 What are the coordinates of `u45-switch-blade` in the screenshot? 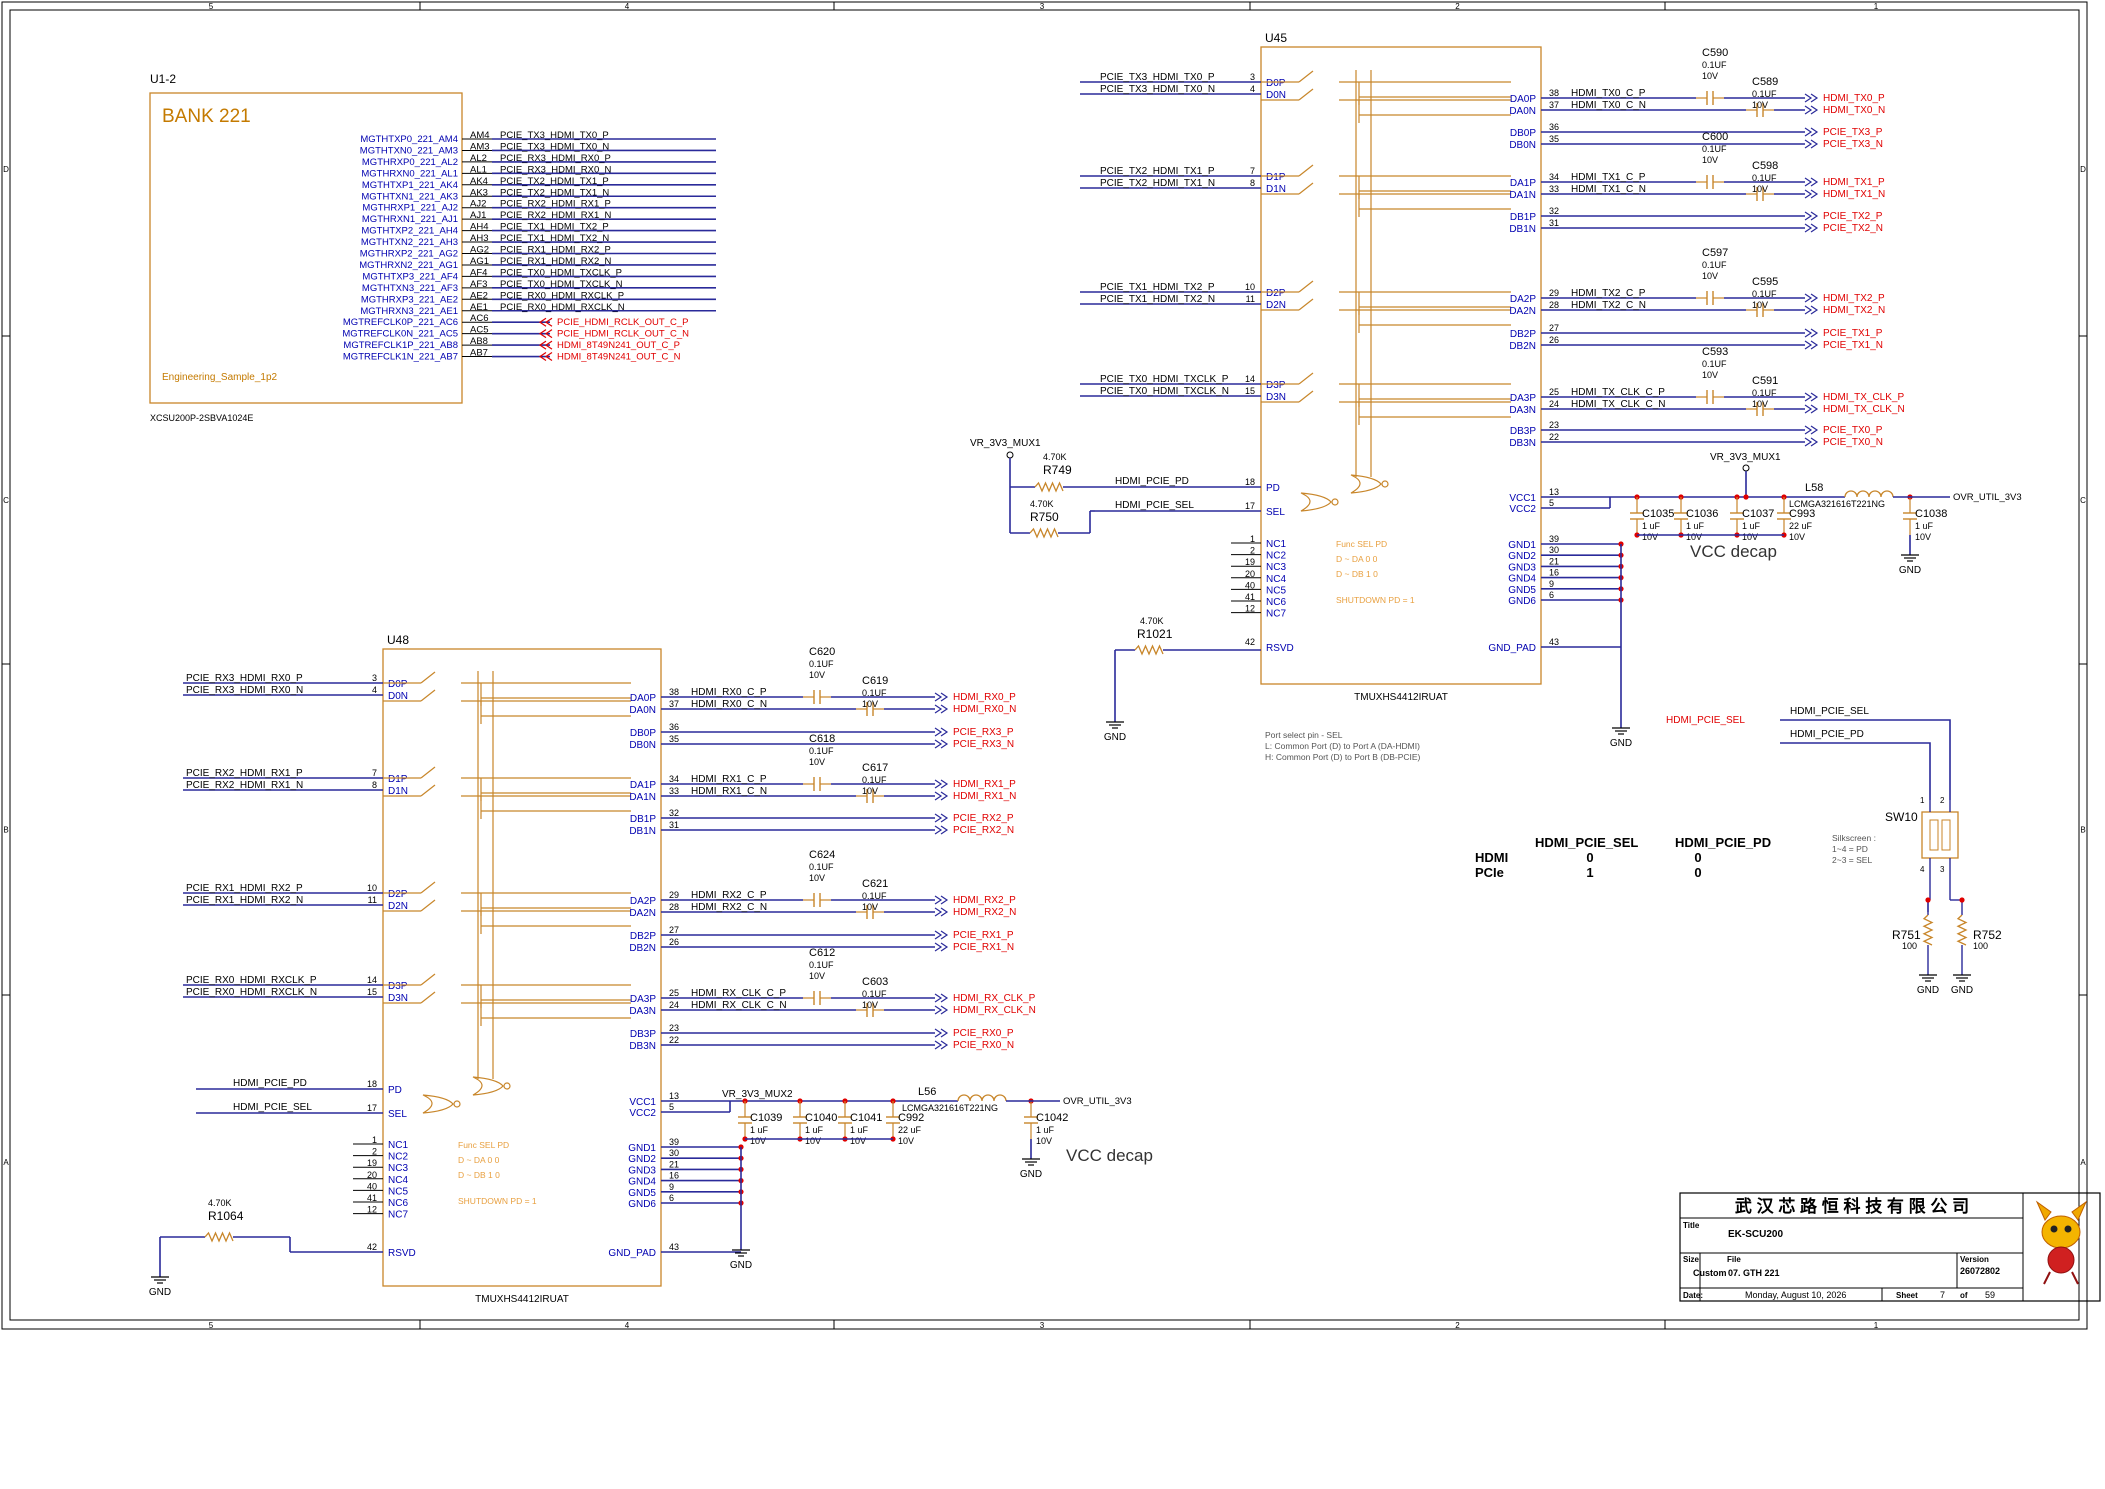 It's located at (1306, 396).